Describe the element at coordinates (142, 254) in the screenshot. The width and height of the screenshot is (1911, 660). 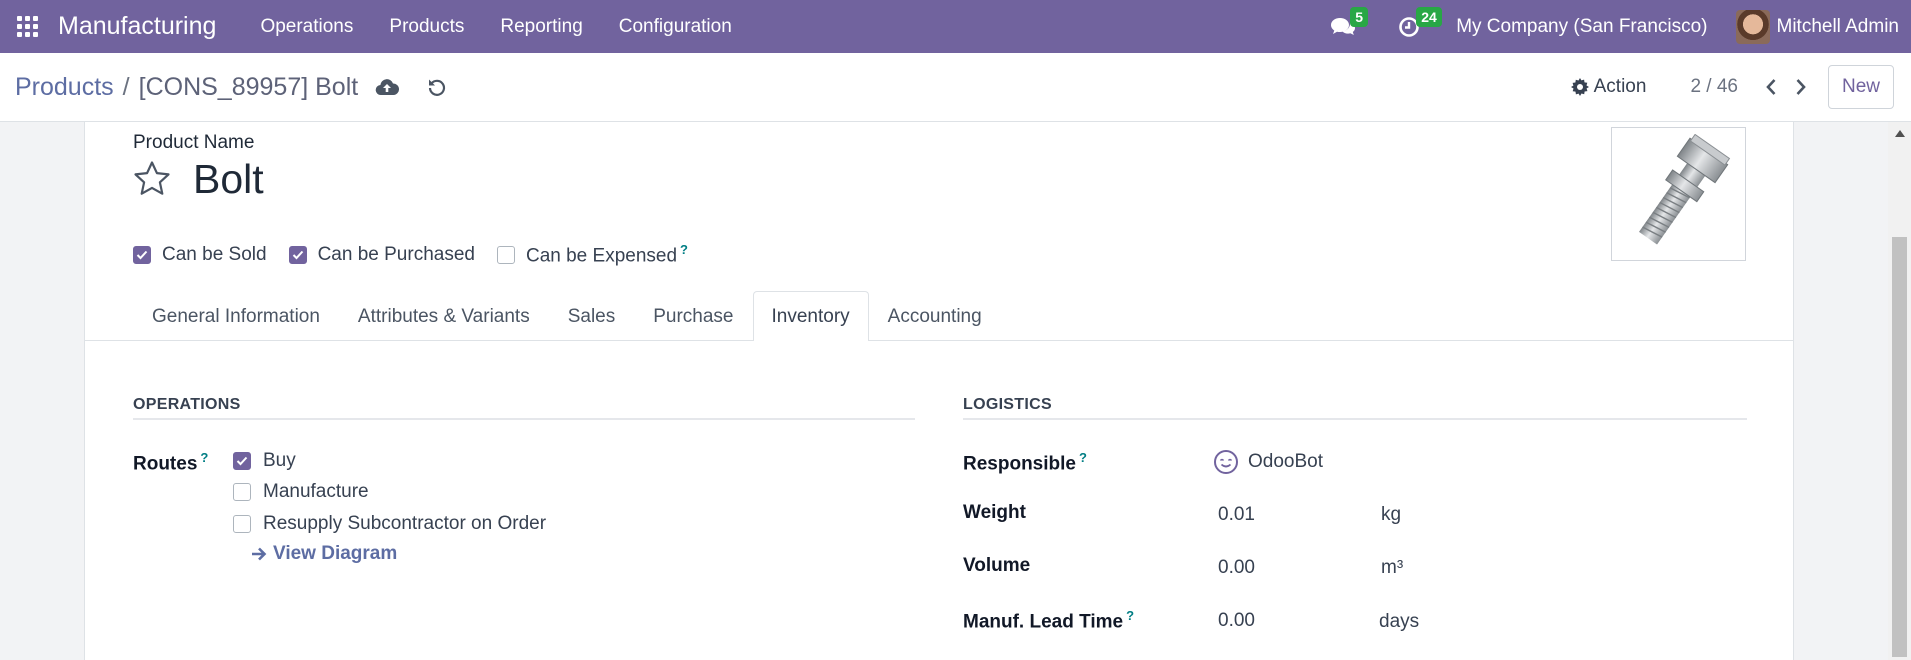
I see `can-be-sold-checkbox` at that location.